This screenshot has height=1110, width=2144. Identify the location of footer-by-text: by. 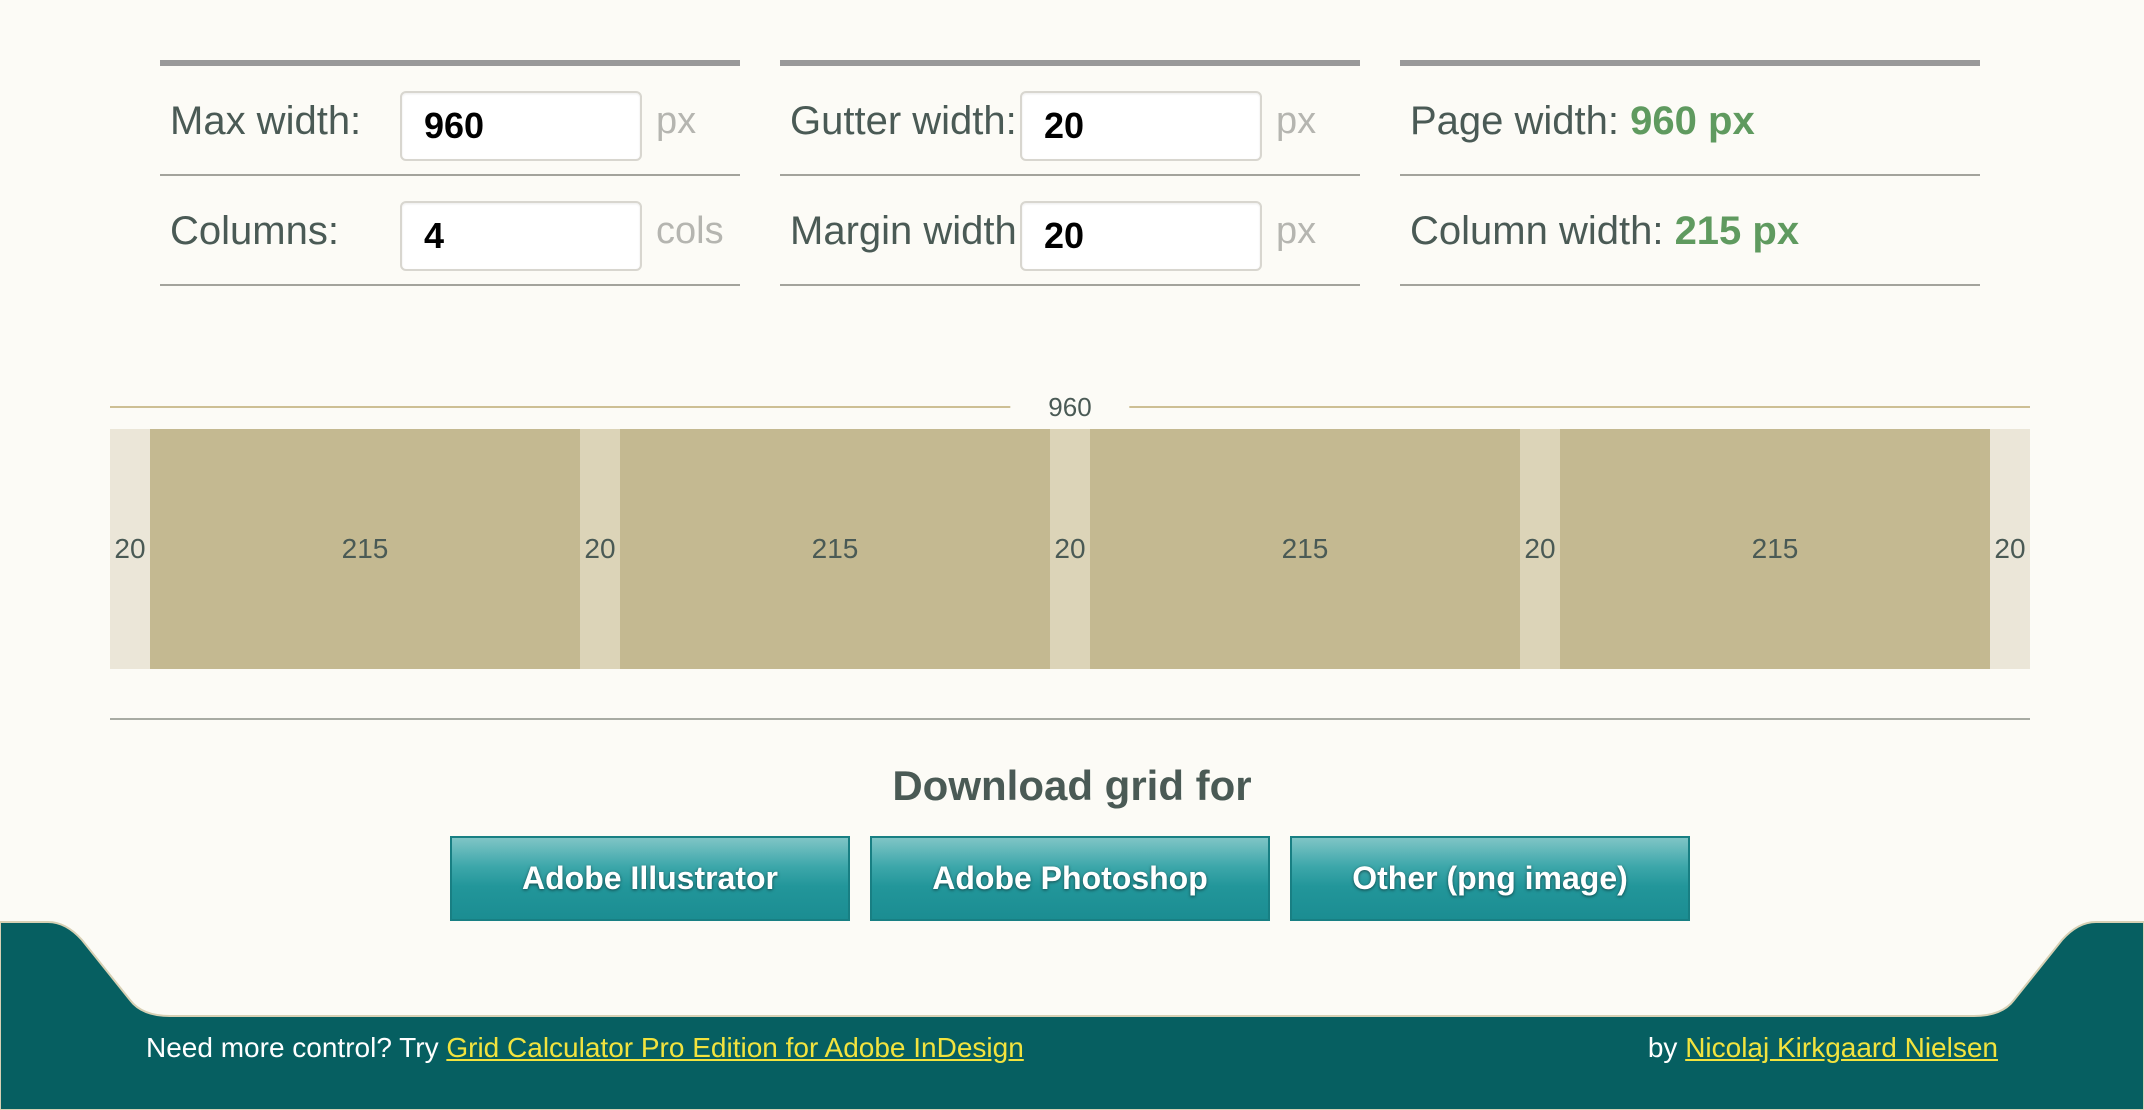
(1662, 1047).